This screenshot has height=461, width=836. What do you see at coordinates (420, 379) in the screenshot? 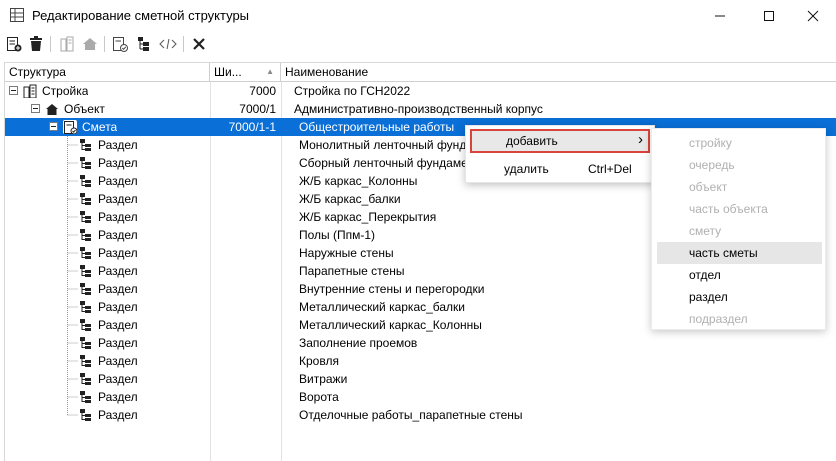
I see `tree-row: Раздел Витражи` at bounding box center [420, 379].